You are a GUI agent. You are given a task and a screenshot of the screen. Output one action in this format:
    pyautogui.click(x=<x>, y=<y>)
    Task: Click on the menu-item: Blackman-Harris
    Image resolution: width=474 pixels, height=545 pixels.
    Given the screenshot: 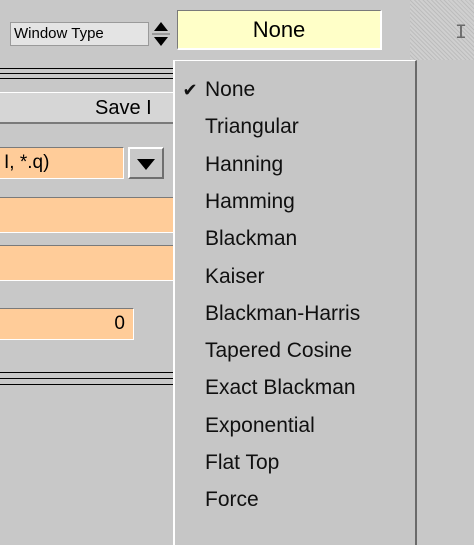 What is the action you would take?
    pyautogui.click(x=295, y=314)
    